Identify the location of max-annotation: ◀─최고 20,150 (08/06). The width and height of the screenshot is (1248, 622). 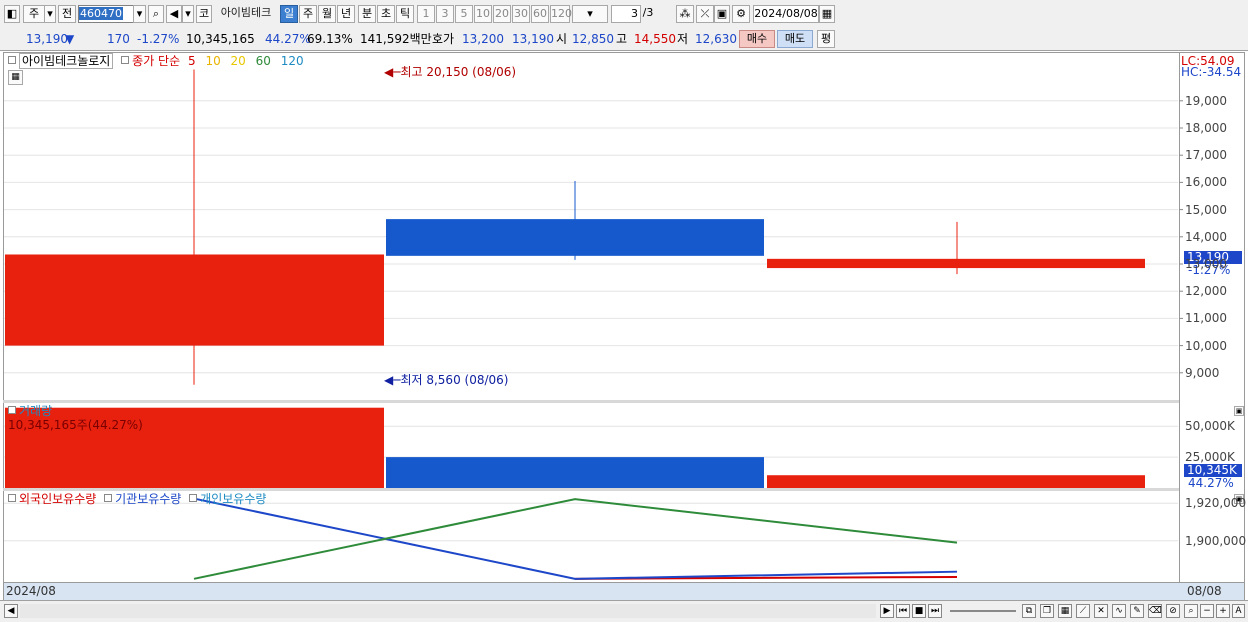
(450, 72).